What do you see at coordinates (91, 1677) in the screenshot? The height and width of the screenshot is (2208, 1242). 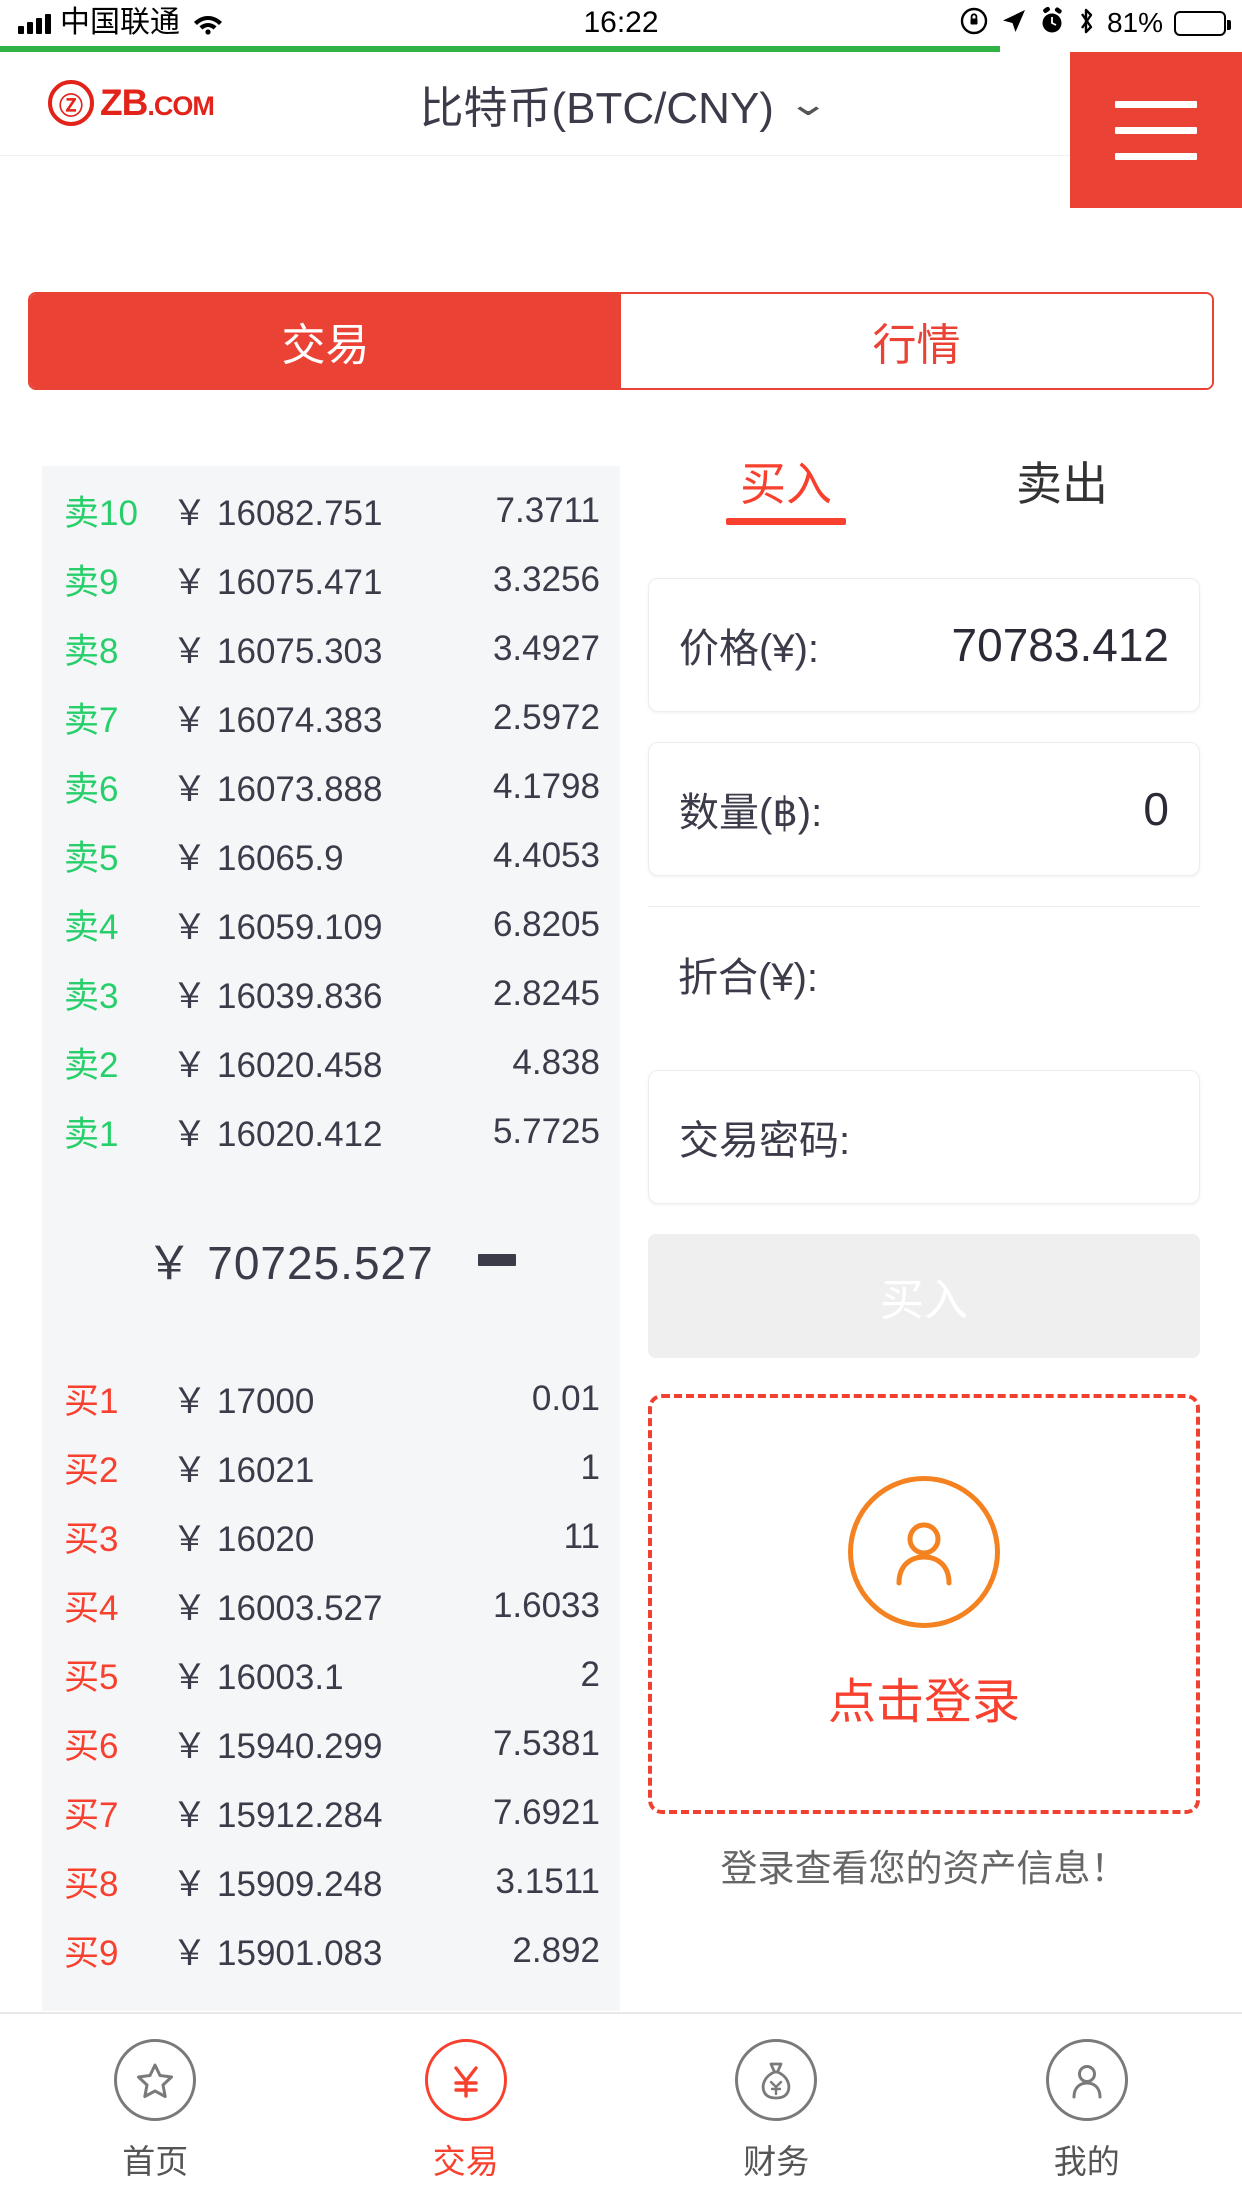 I see `order-label: 买5` at bounding box center [91, 1677].